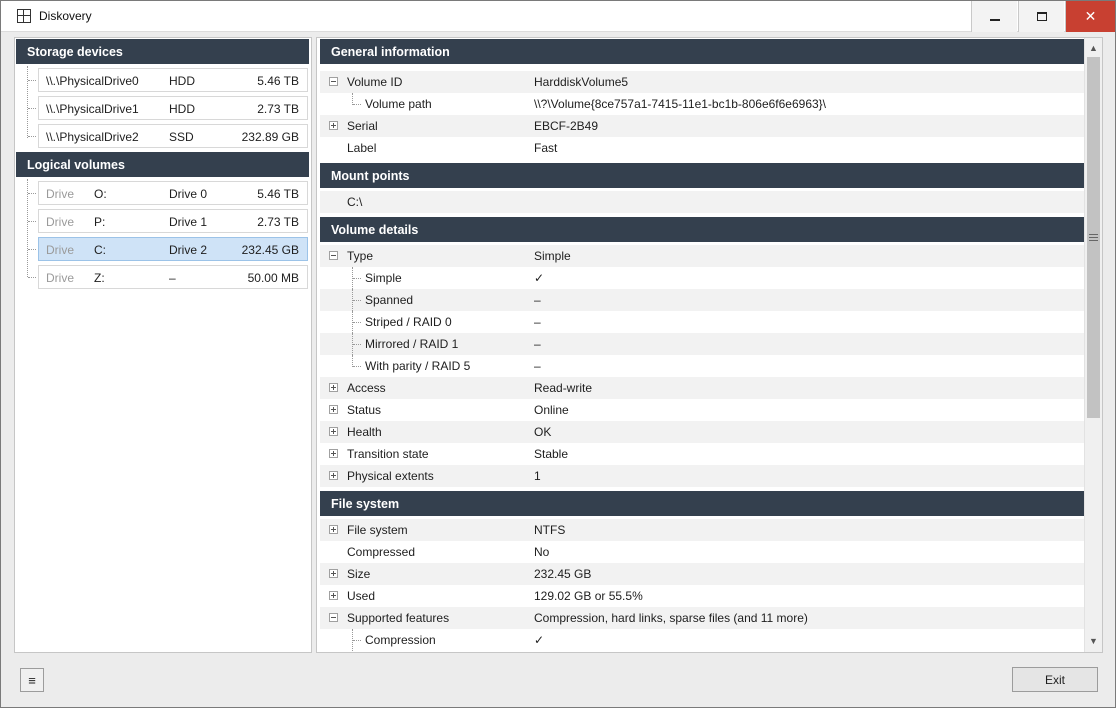 The image size is (1116, 708). Describe the element at coordinates (552, 256) in the screenshot. I see `prop-value: Simple` at that location.